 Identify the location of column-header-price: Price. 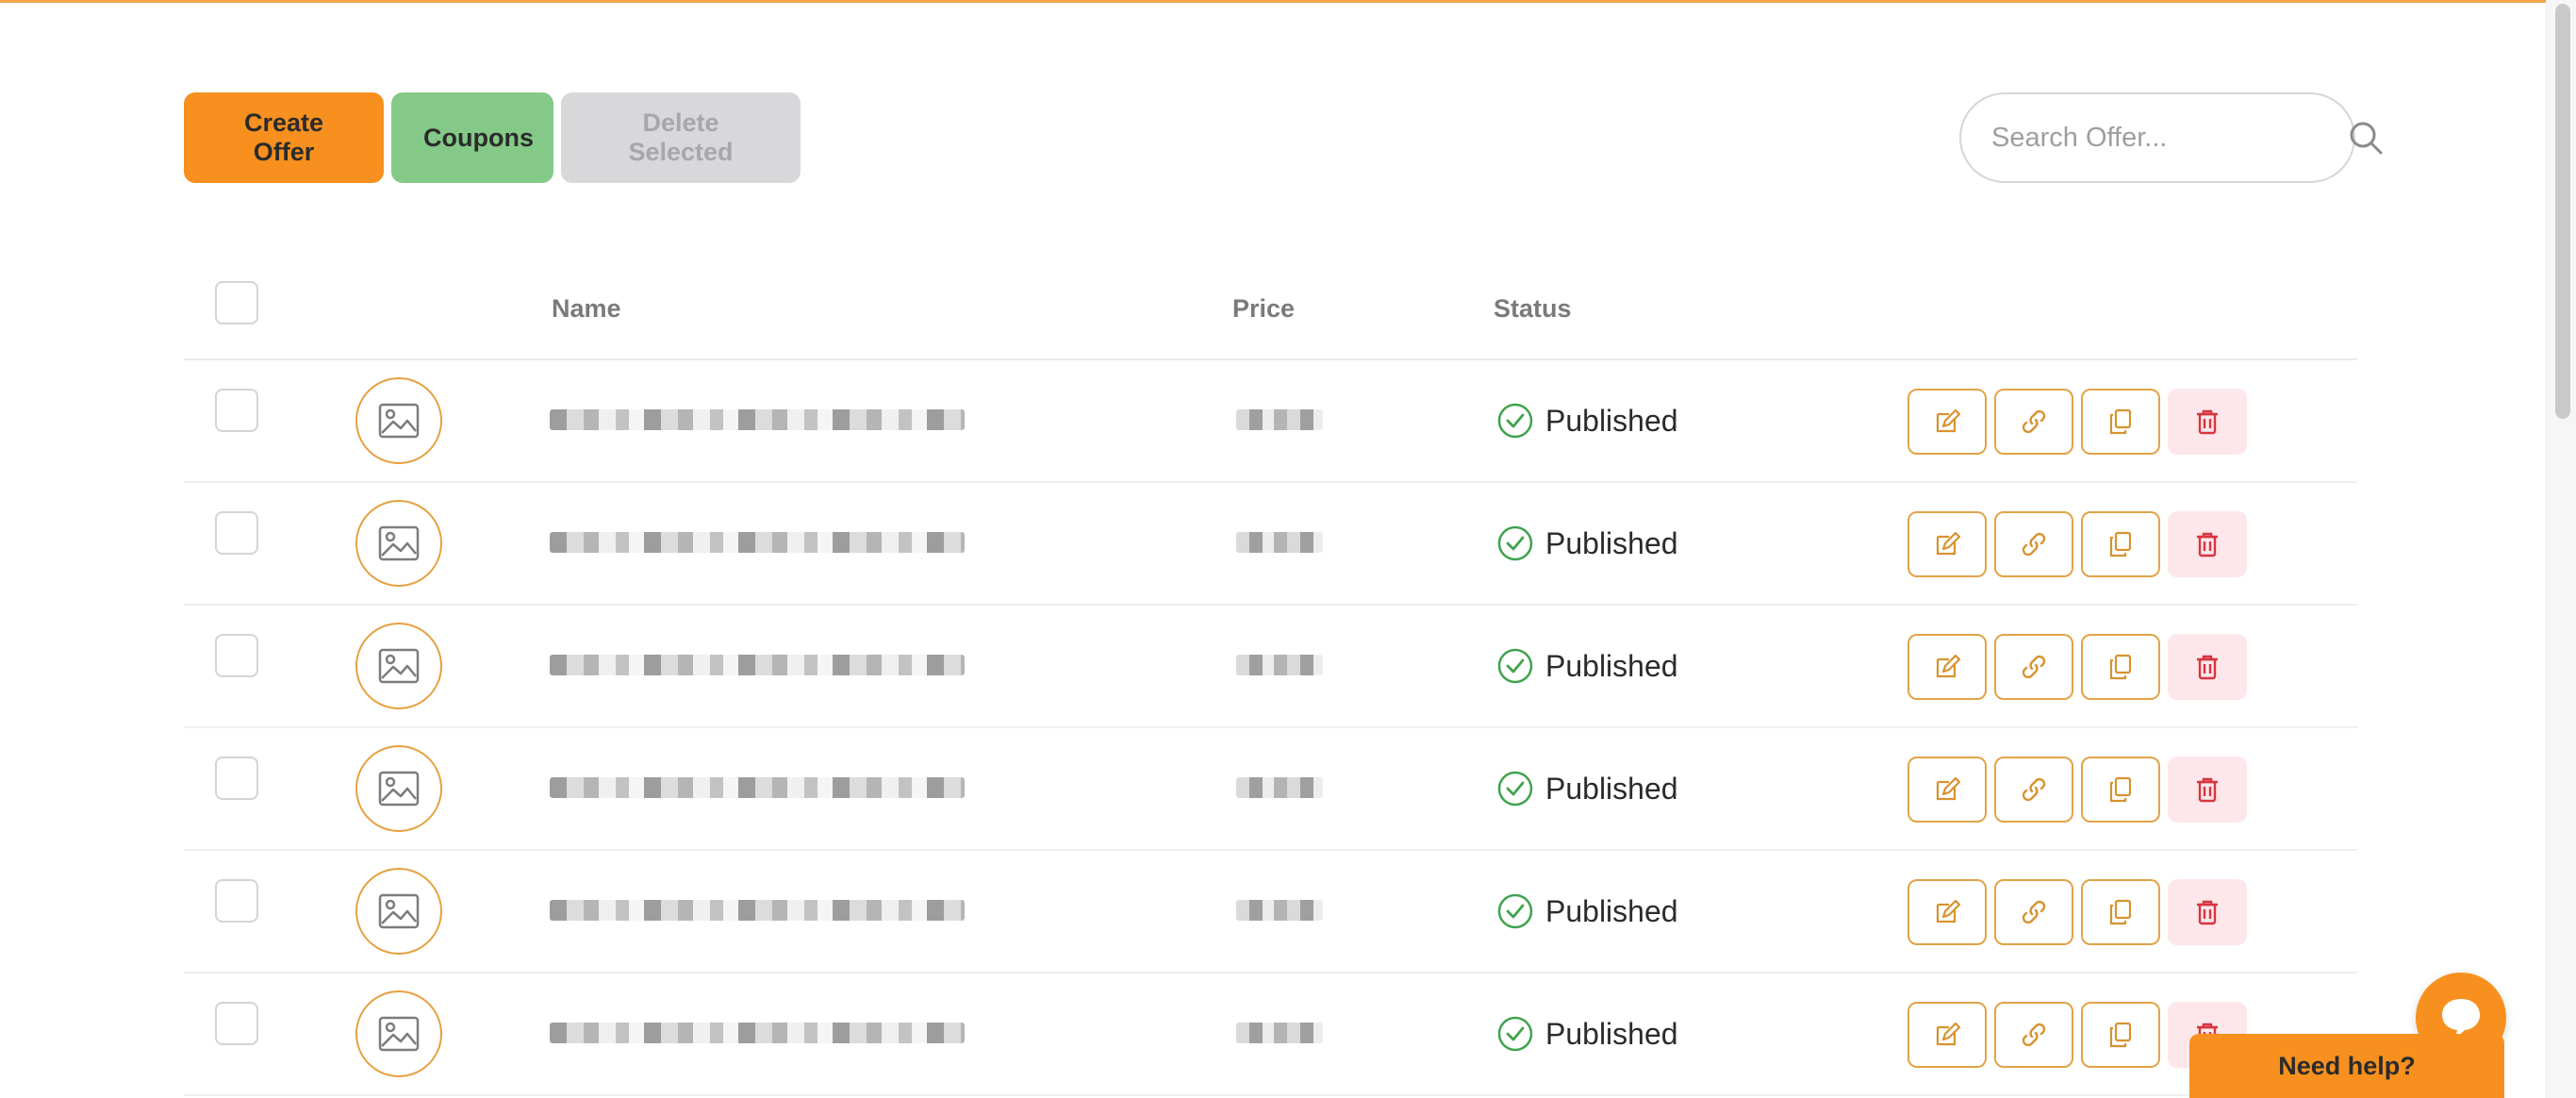
(1263, 309).